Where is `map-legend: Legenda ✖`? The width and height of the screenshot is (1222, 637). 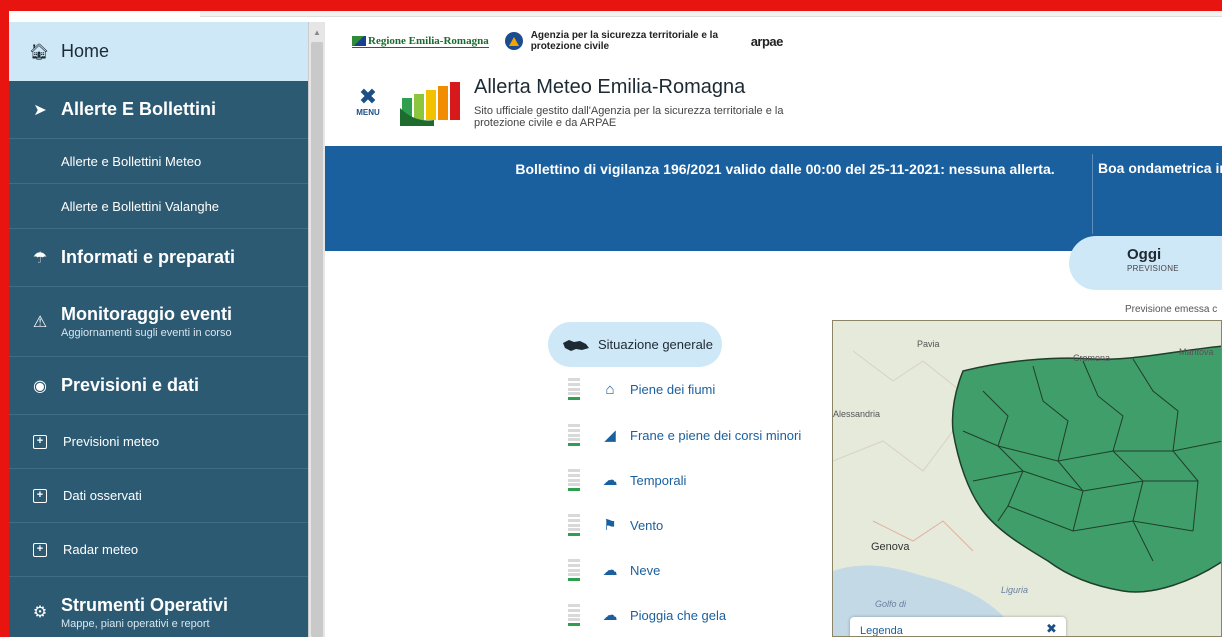 map-legend: Legenda ✖ is located at coordinates (958, 627).